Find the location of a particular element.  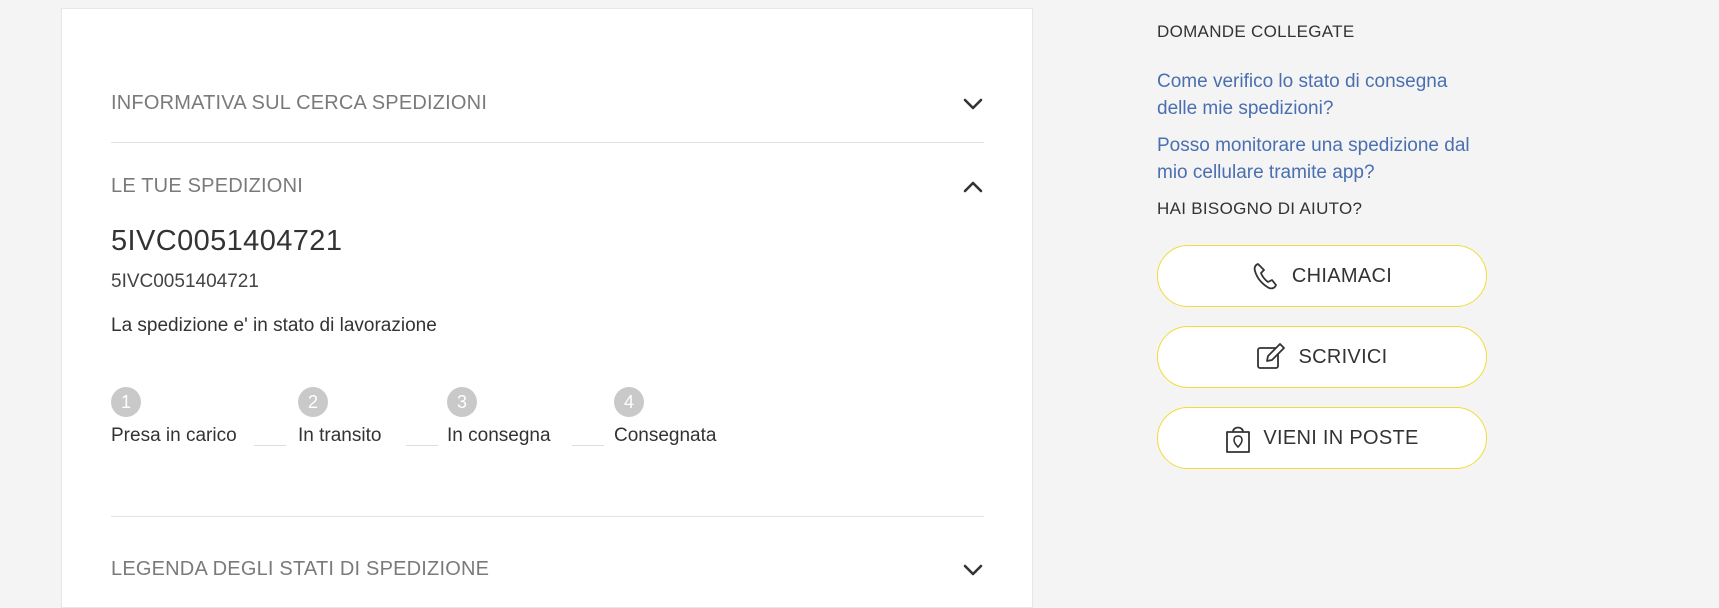

edit-icon is located at coordinates (1271, 357).